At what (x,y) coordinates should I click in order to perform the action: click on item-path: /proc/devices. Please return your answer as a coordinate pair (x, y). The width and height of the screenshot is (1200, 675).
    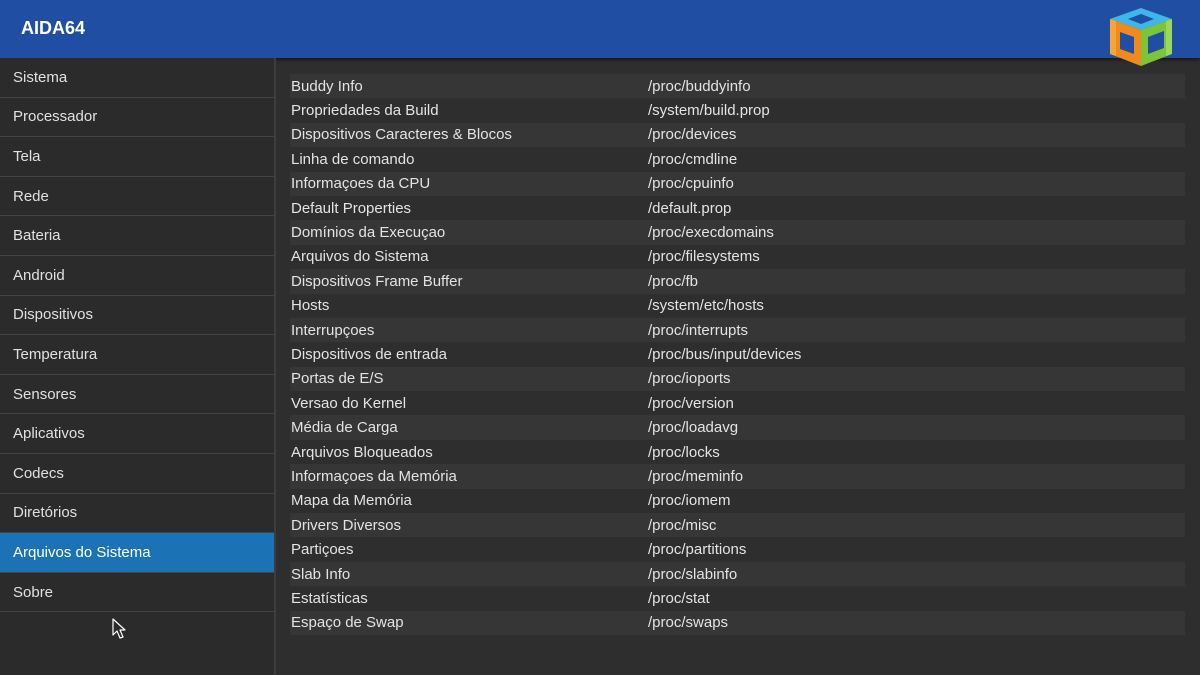
    Looking at the image, I should click on (692, 135).